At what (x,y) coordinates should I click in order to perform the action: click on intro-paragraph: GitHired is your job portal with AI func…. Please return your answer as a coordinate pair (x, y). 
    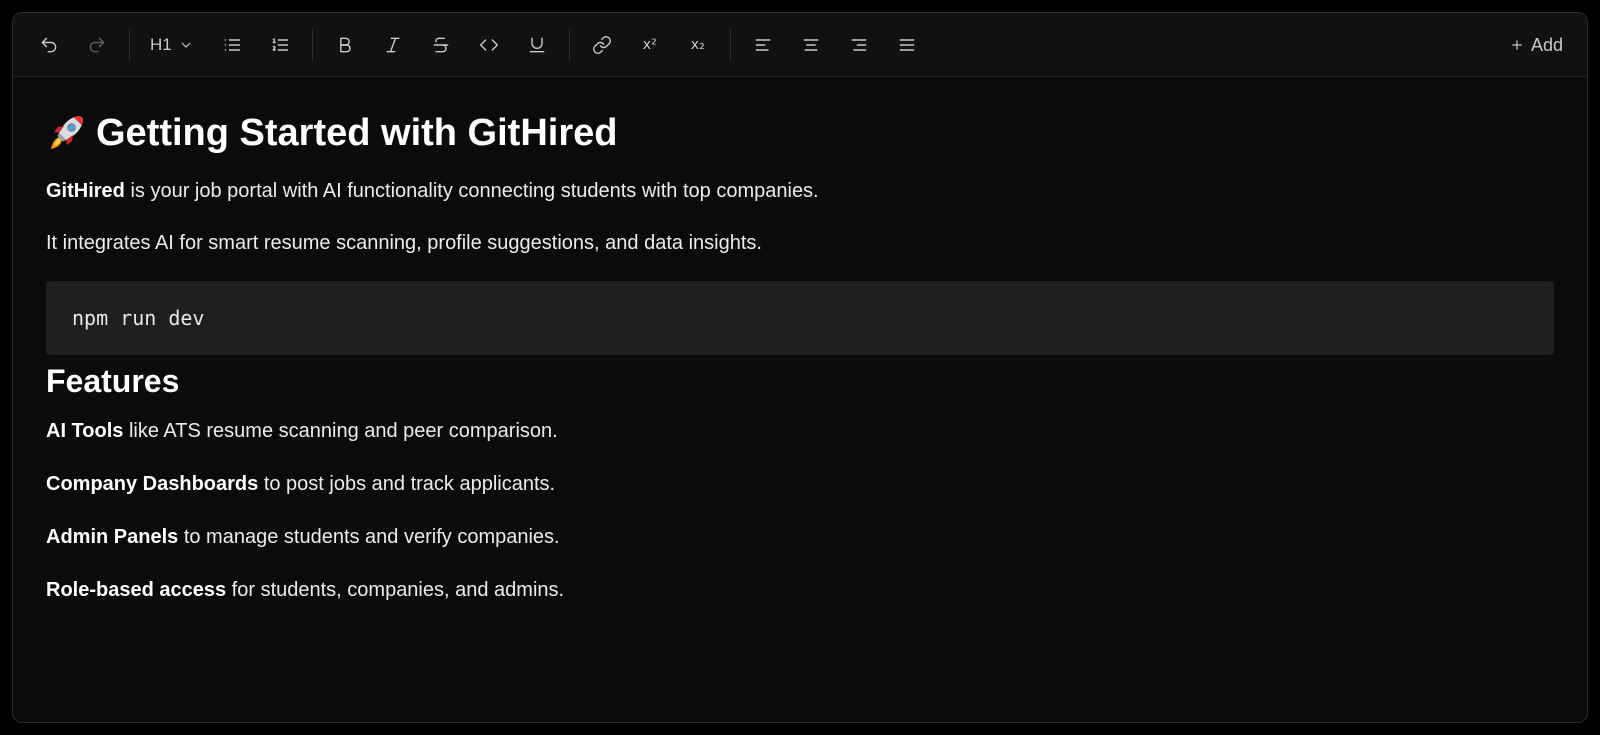
    Looking at the image, I should click on (800, 191).